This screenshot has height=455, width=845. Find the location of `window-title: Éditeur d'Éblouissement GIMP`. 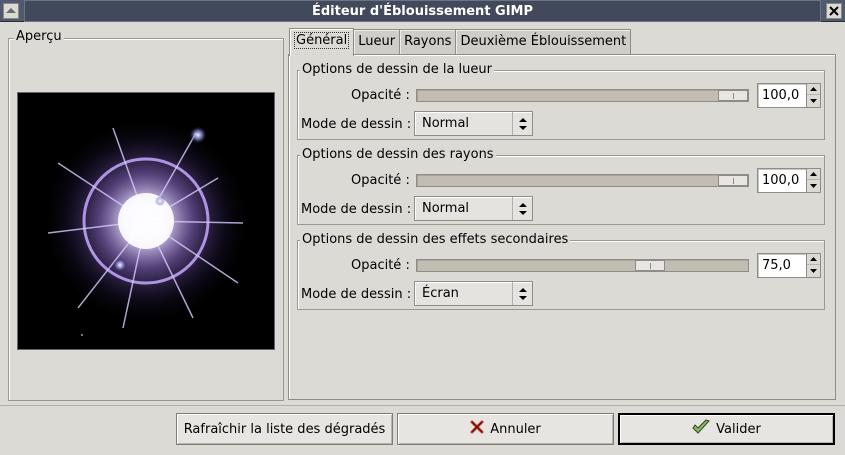

window-title: Éditeur d'Éblouissement GIMP is located at coordinates (422, 11).